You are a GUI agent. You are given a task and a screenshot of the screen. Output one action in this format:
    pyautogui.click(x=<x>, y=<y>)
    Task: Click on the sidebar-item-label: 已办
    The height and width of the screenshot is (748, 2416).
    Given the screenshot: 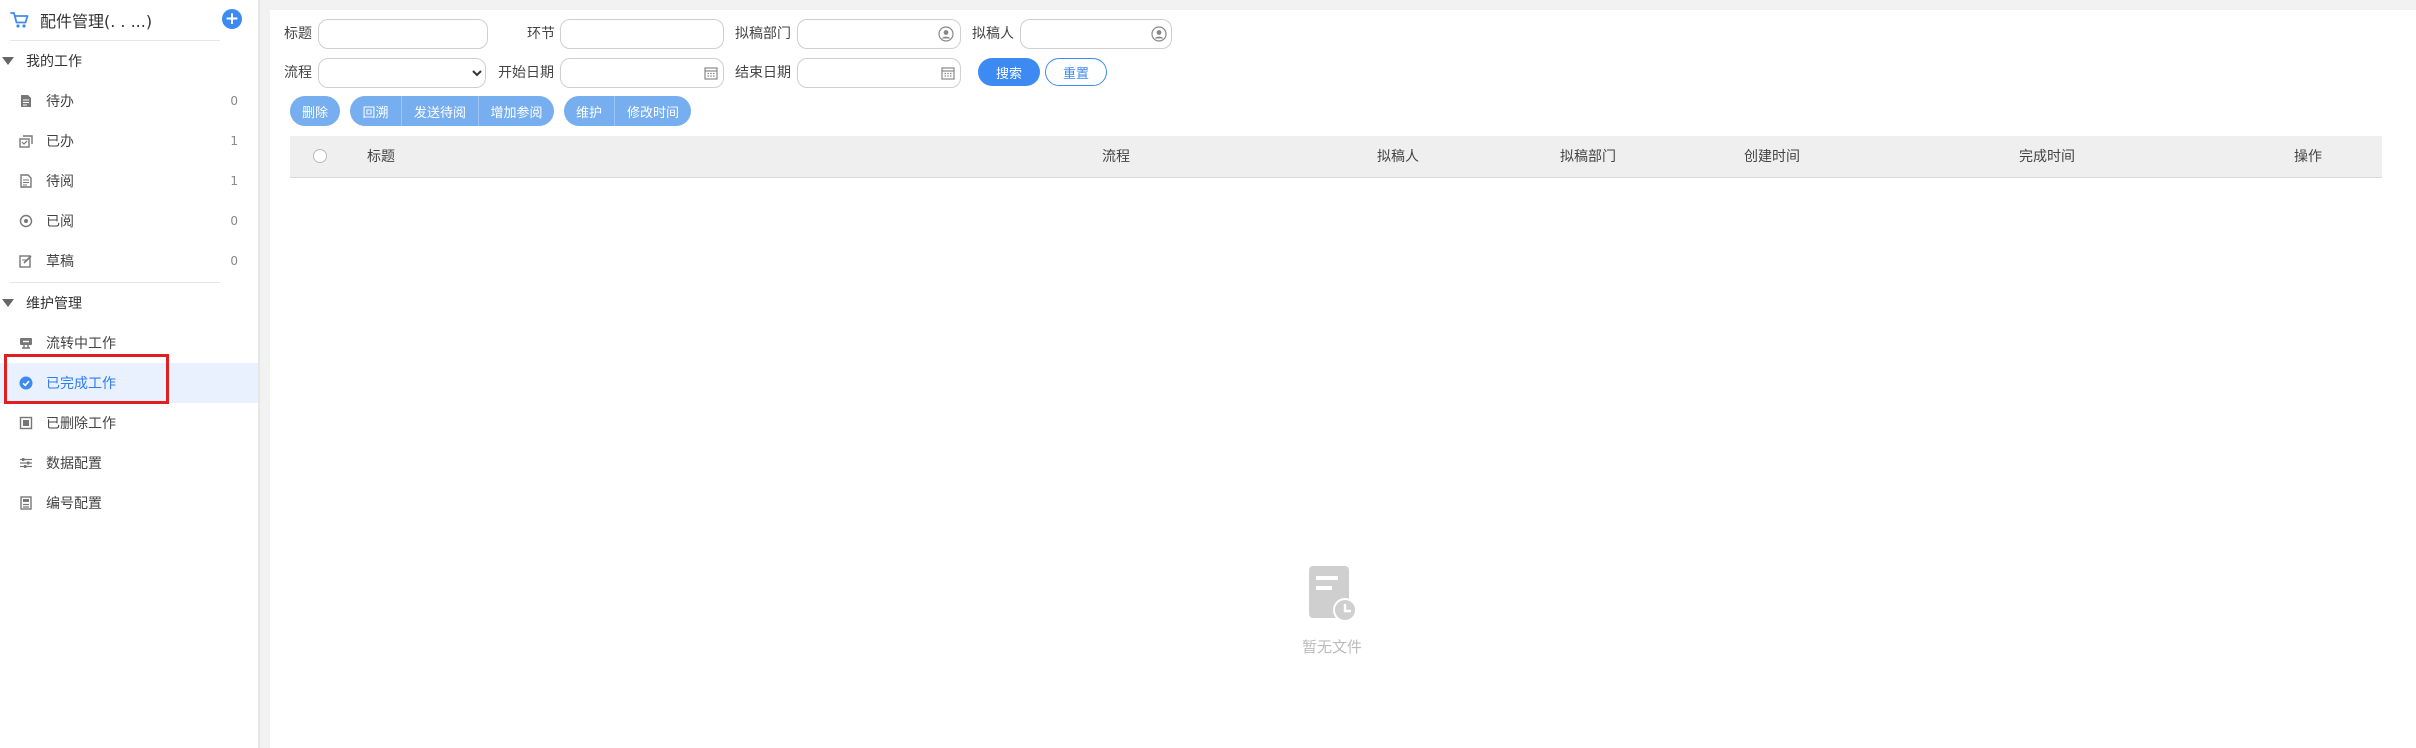 What is the action you would take?
    pyautogui.click(x=60, y=142)
    